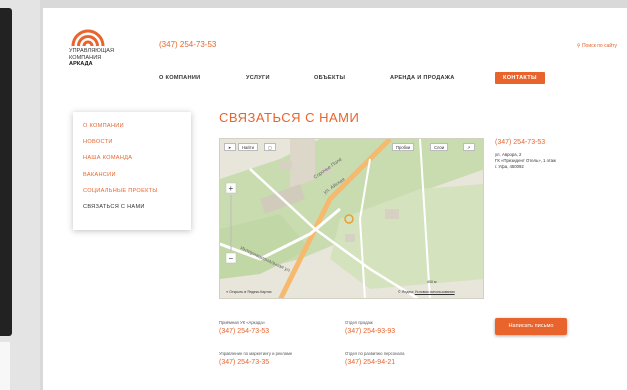  Describe the element at coordinates (137, 147) in the screenshot. I see `sidebar-item-news: НОВОСТИ` at that location.